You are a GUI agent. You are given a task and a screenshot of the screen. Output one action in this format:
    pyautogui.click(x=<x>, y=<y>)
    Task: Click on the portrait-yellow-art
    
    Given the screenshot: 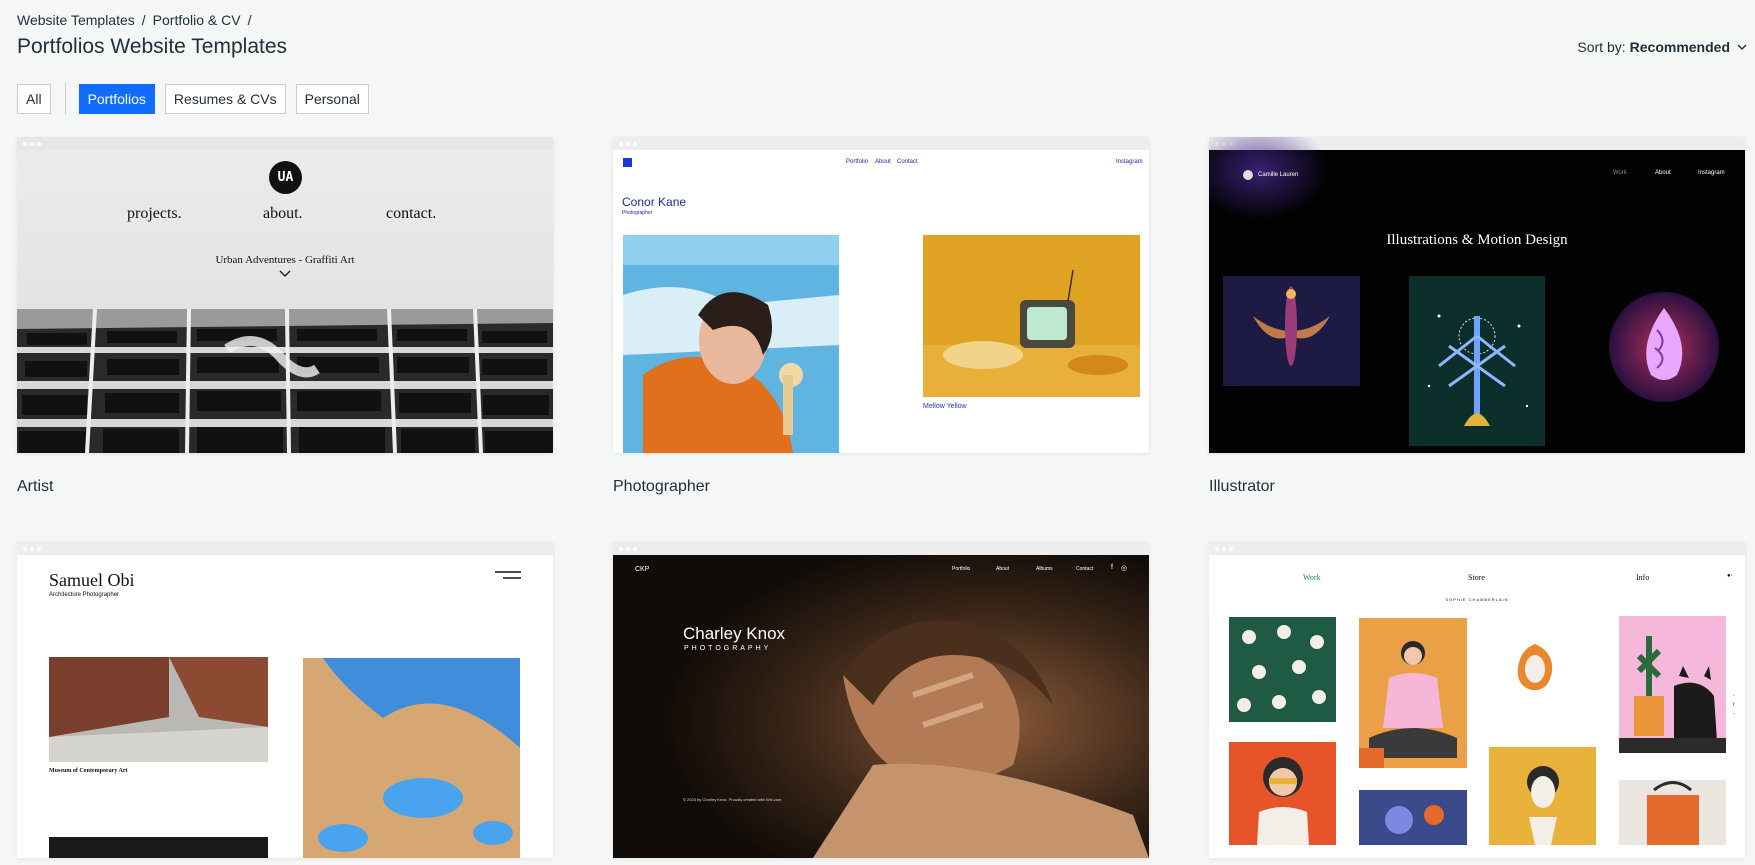 What is the action you would take?
    pyautogui.click(x=1542, y=796)
    